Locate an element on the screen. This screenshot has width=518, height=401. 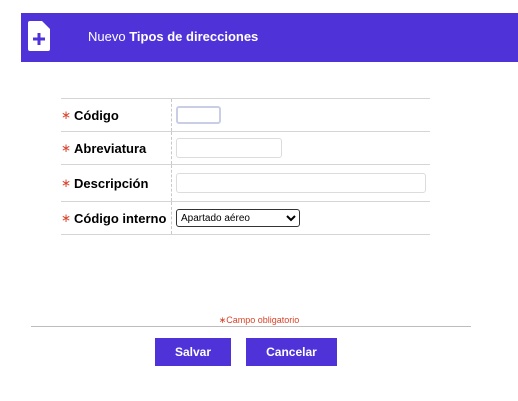
label-codigo-interno: ∗ Código interno is located at coordinates (116, 218).